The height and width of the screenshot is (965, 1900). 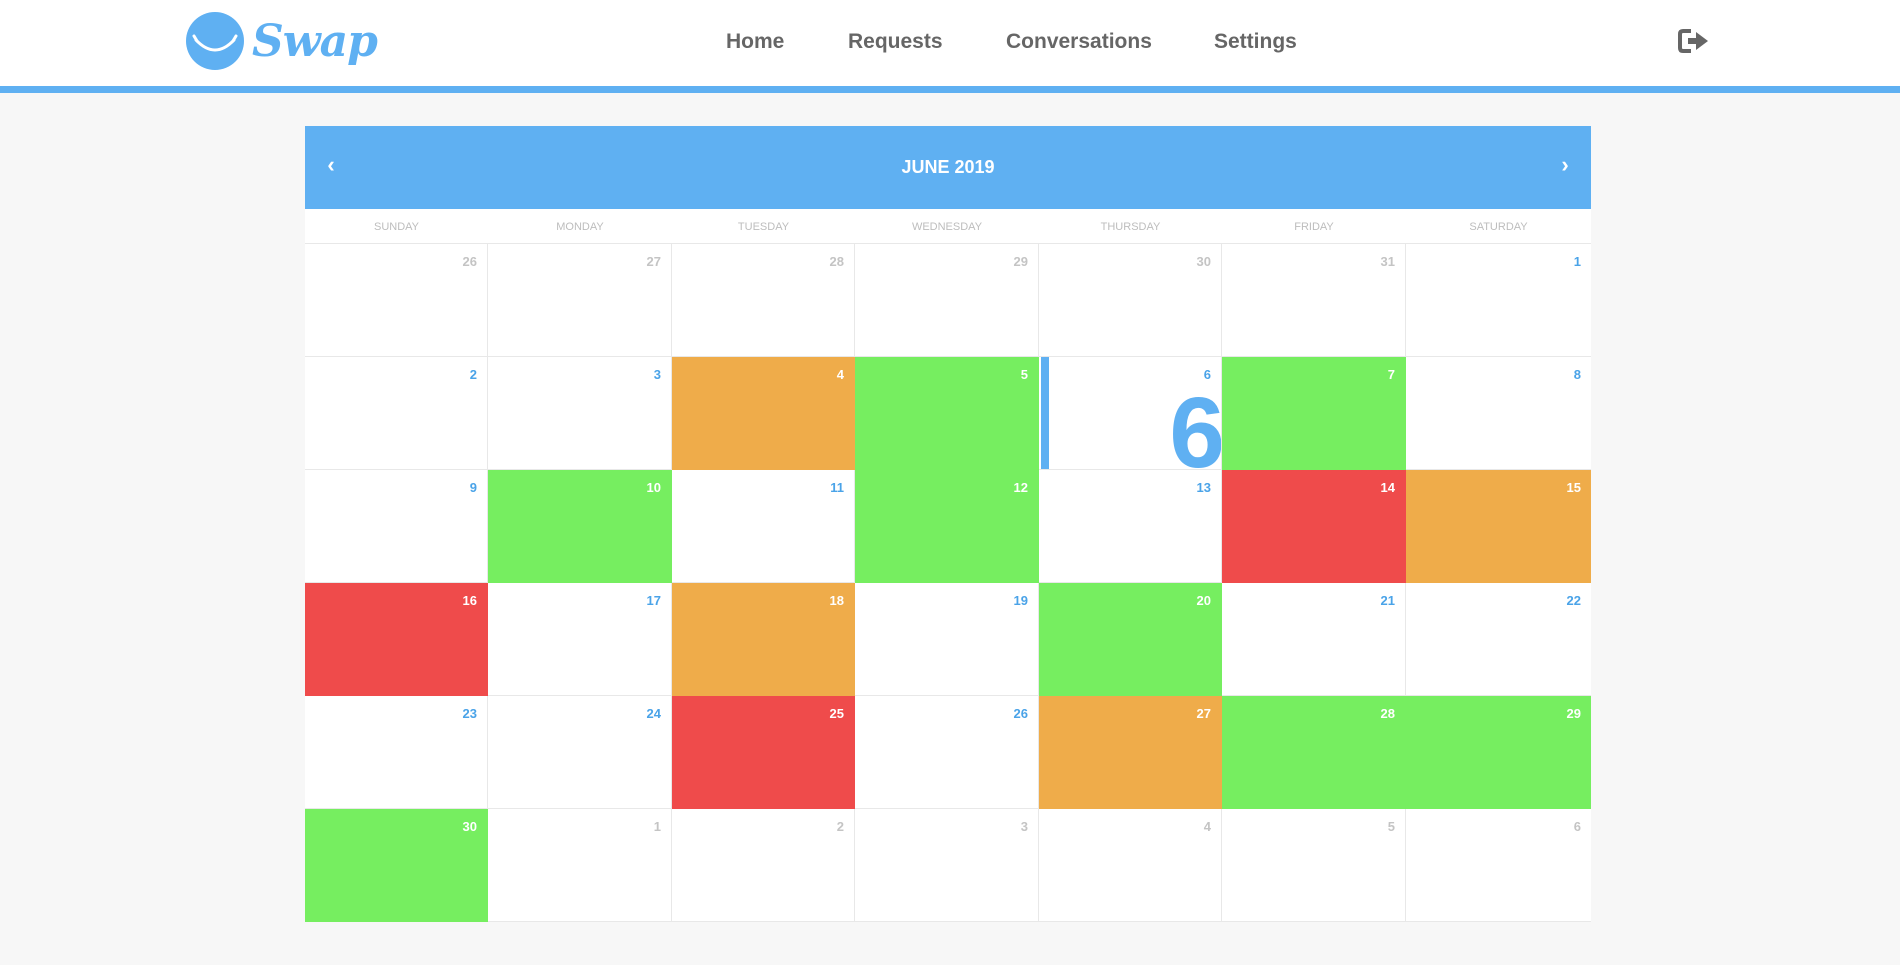 What do you see at coordinates (755, 42) in the screenshot?
I see `nav-home: Home` at bounding box center [755, 42].